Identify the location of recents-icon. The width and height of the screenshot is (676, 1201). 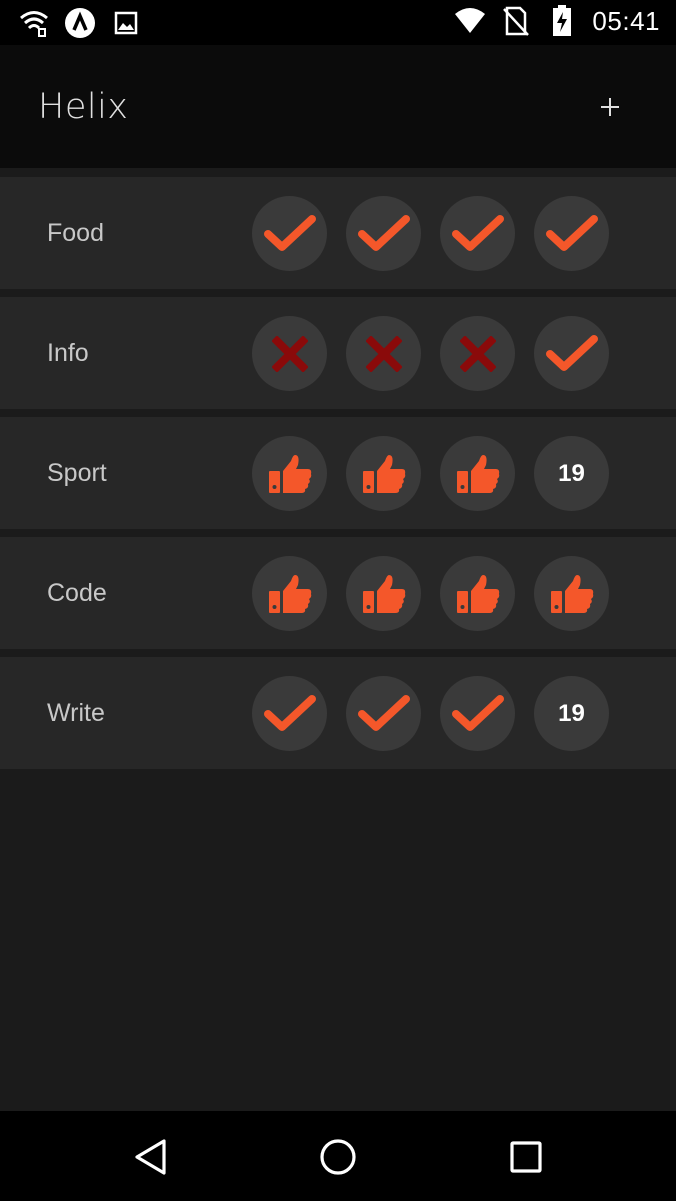
(526, 1157).